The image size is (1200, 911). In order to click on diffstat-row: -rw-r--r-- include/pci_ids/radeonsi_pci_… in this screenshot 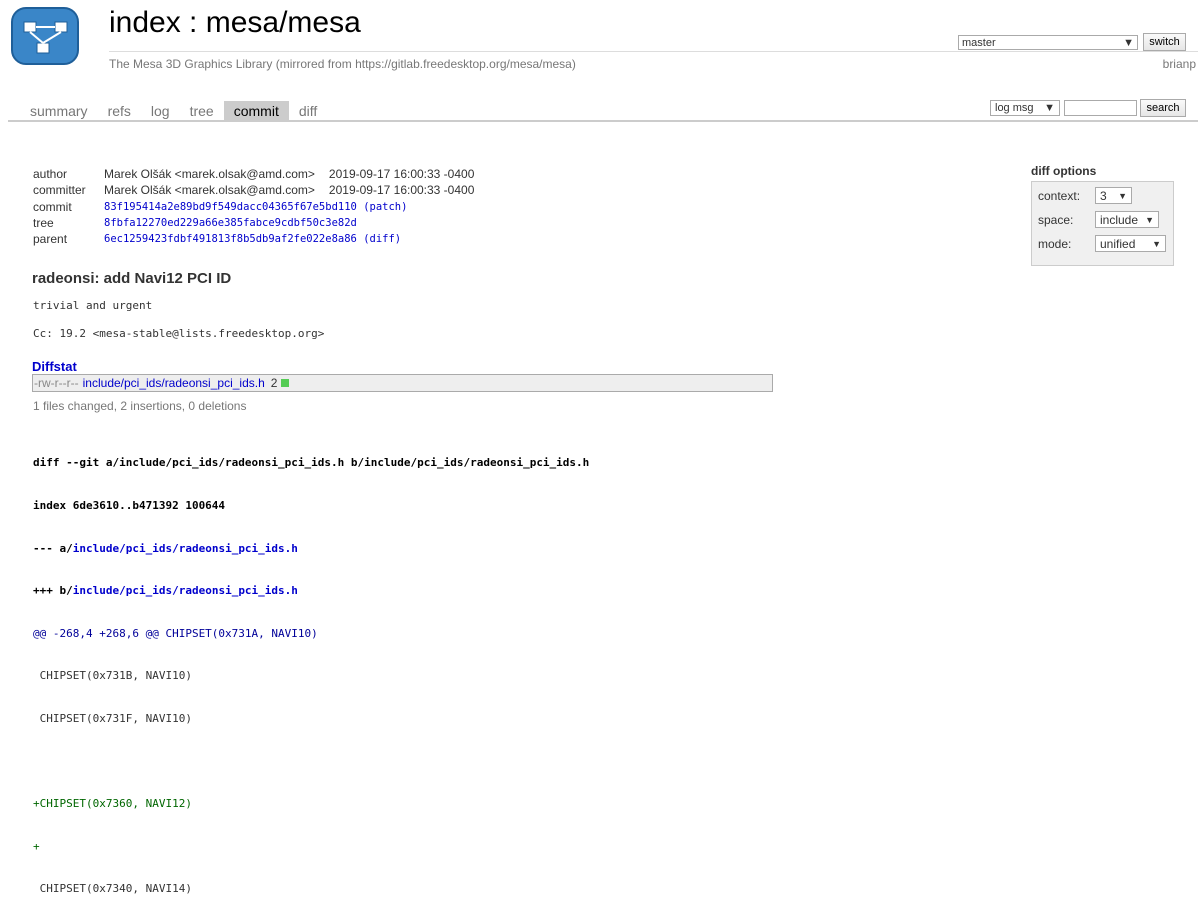, I will do `click(402, 383)`.